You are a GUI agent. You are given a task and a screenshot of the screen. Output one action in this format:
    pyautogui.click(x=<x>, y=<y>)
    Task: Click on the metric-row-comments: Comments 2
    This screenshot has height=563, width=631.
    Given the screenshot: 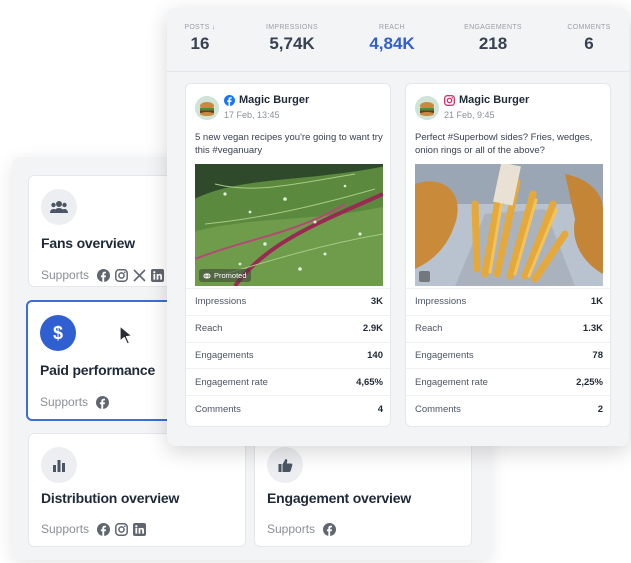 What is the action you would take?
    pyautogui.click(x=508, y=408)
    